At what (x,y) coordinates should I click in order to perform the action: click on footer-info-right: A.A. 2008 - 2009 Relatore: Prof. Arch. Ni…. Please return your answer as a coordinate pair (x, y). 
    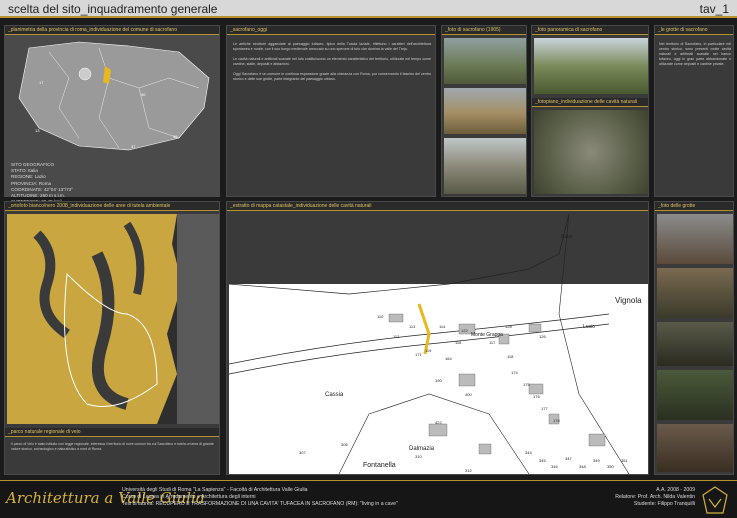
    Looking at the image, I should click on (655, 497).